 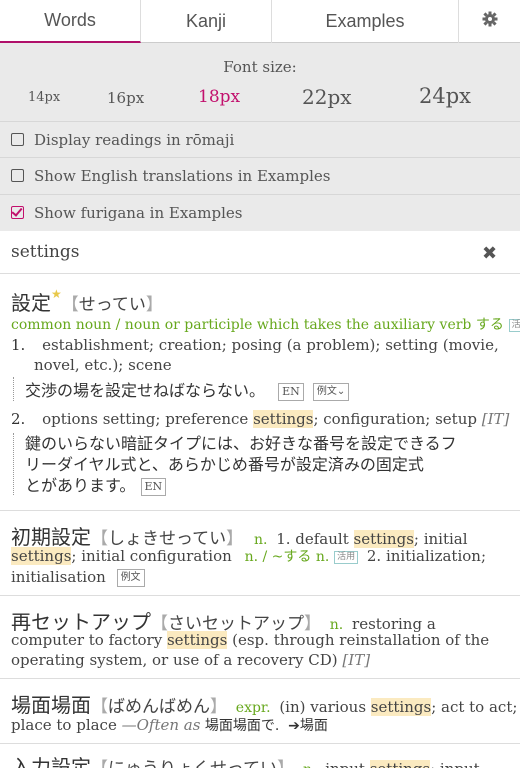 I want to click on settings-button, so click(x=489, y=21).